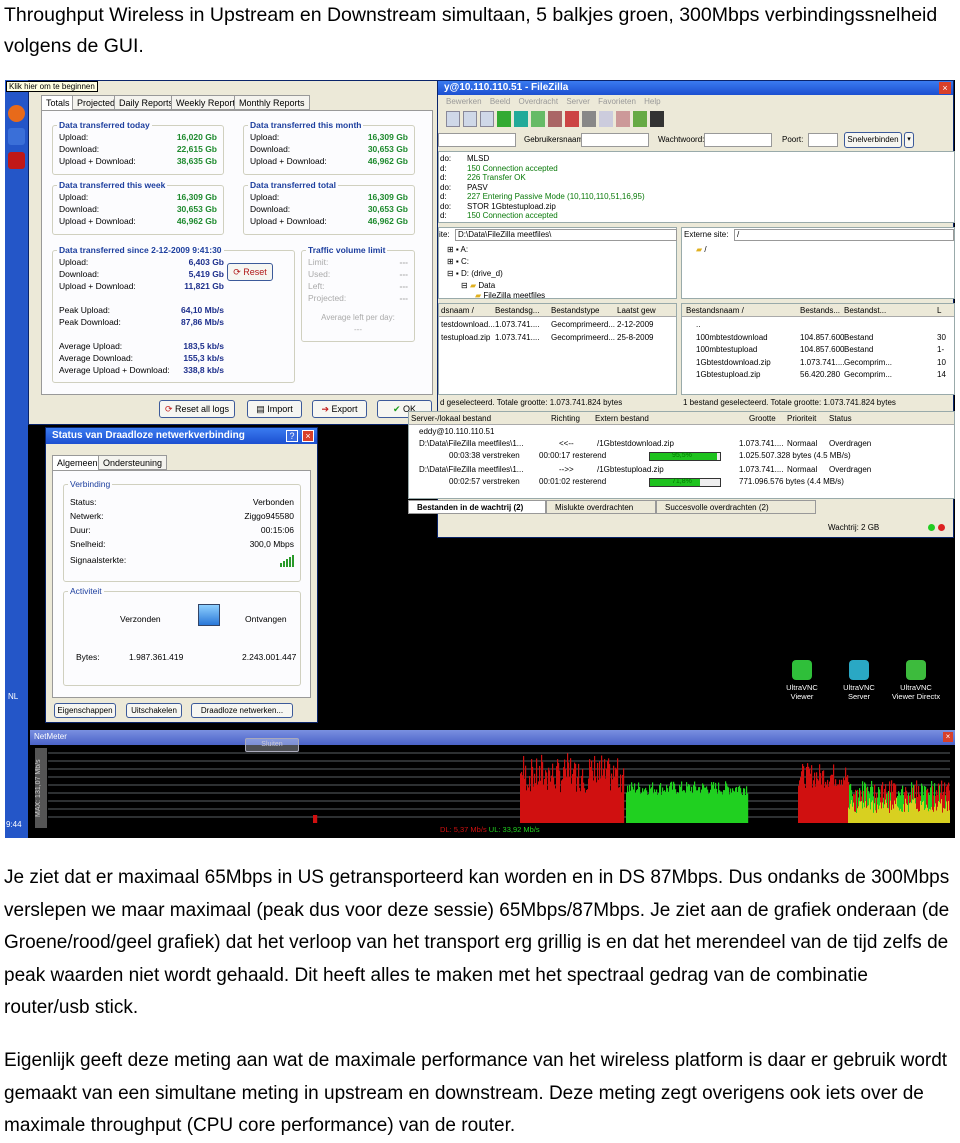 Image resolution: width=960 pixels, height=1143 pixels. I want to click on column-header: Bestandstype, so click(575, 310).